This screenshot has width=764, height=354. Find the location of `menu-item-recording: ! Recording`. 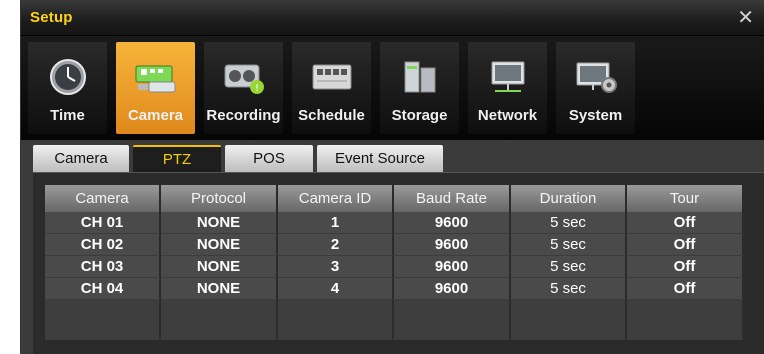

menu-item-recording: ! Recording is located at coordinates (243, 88).